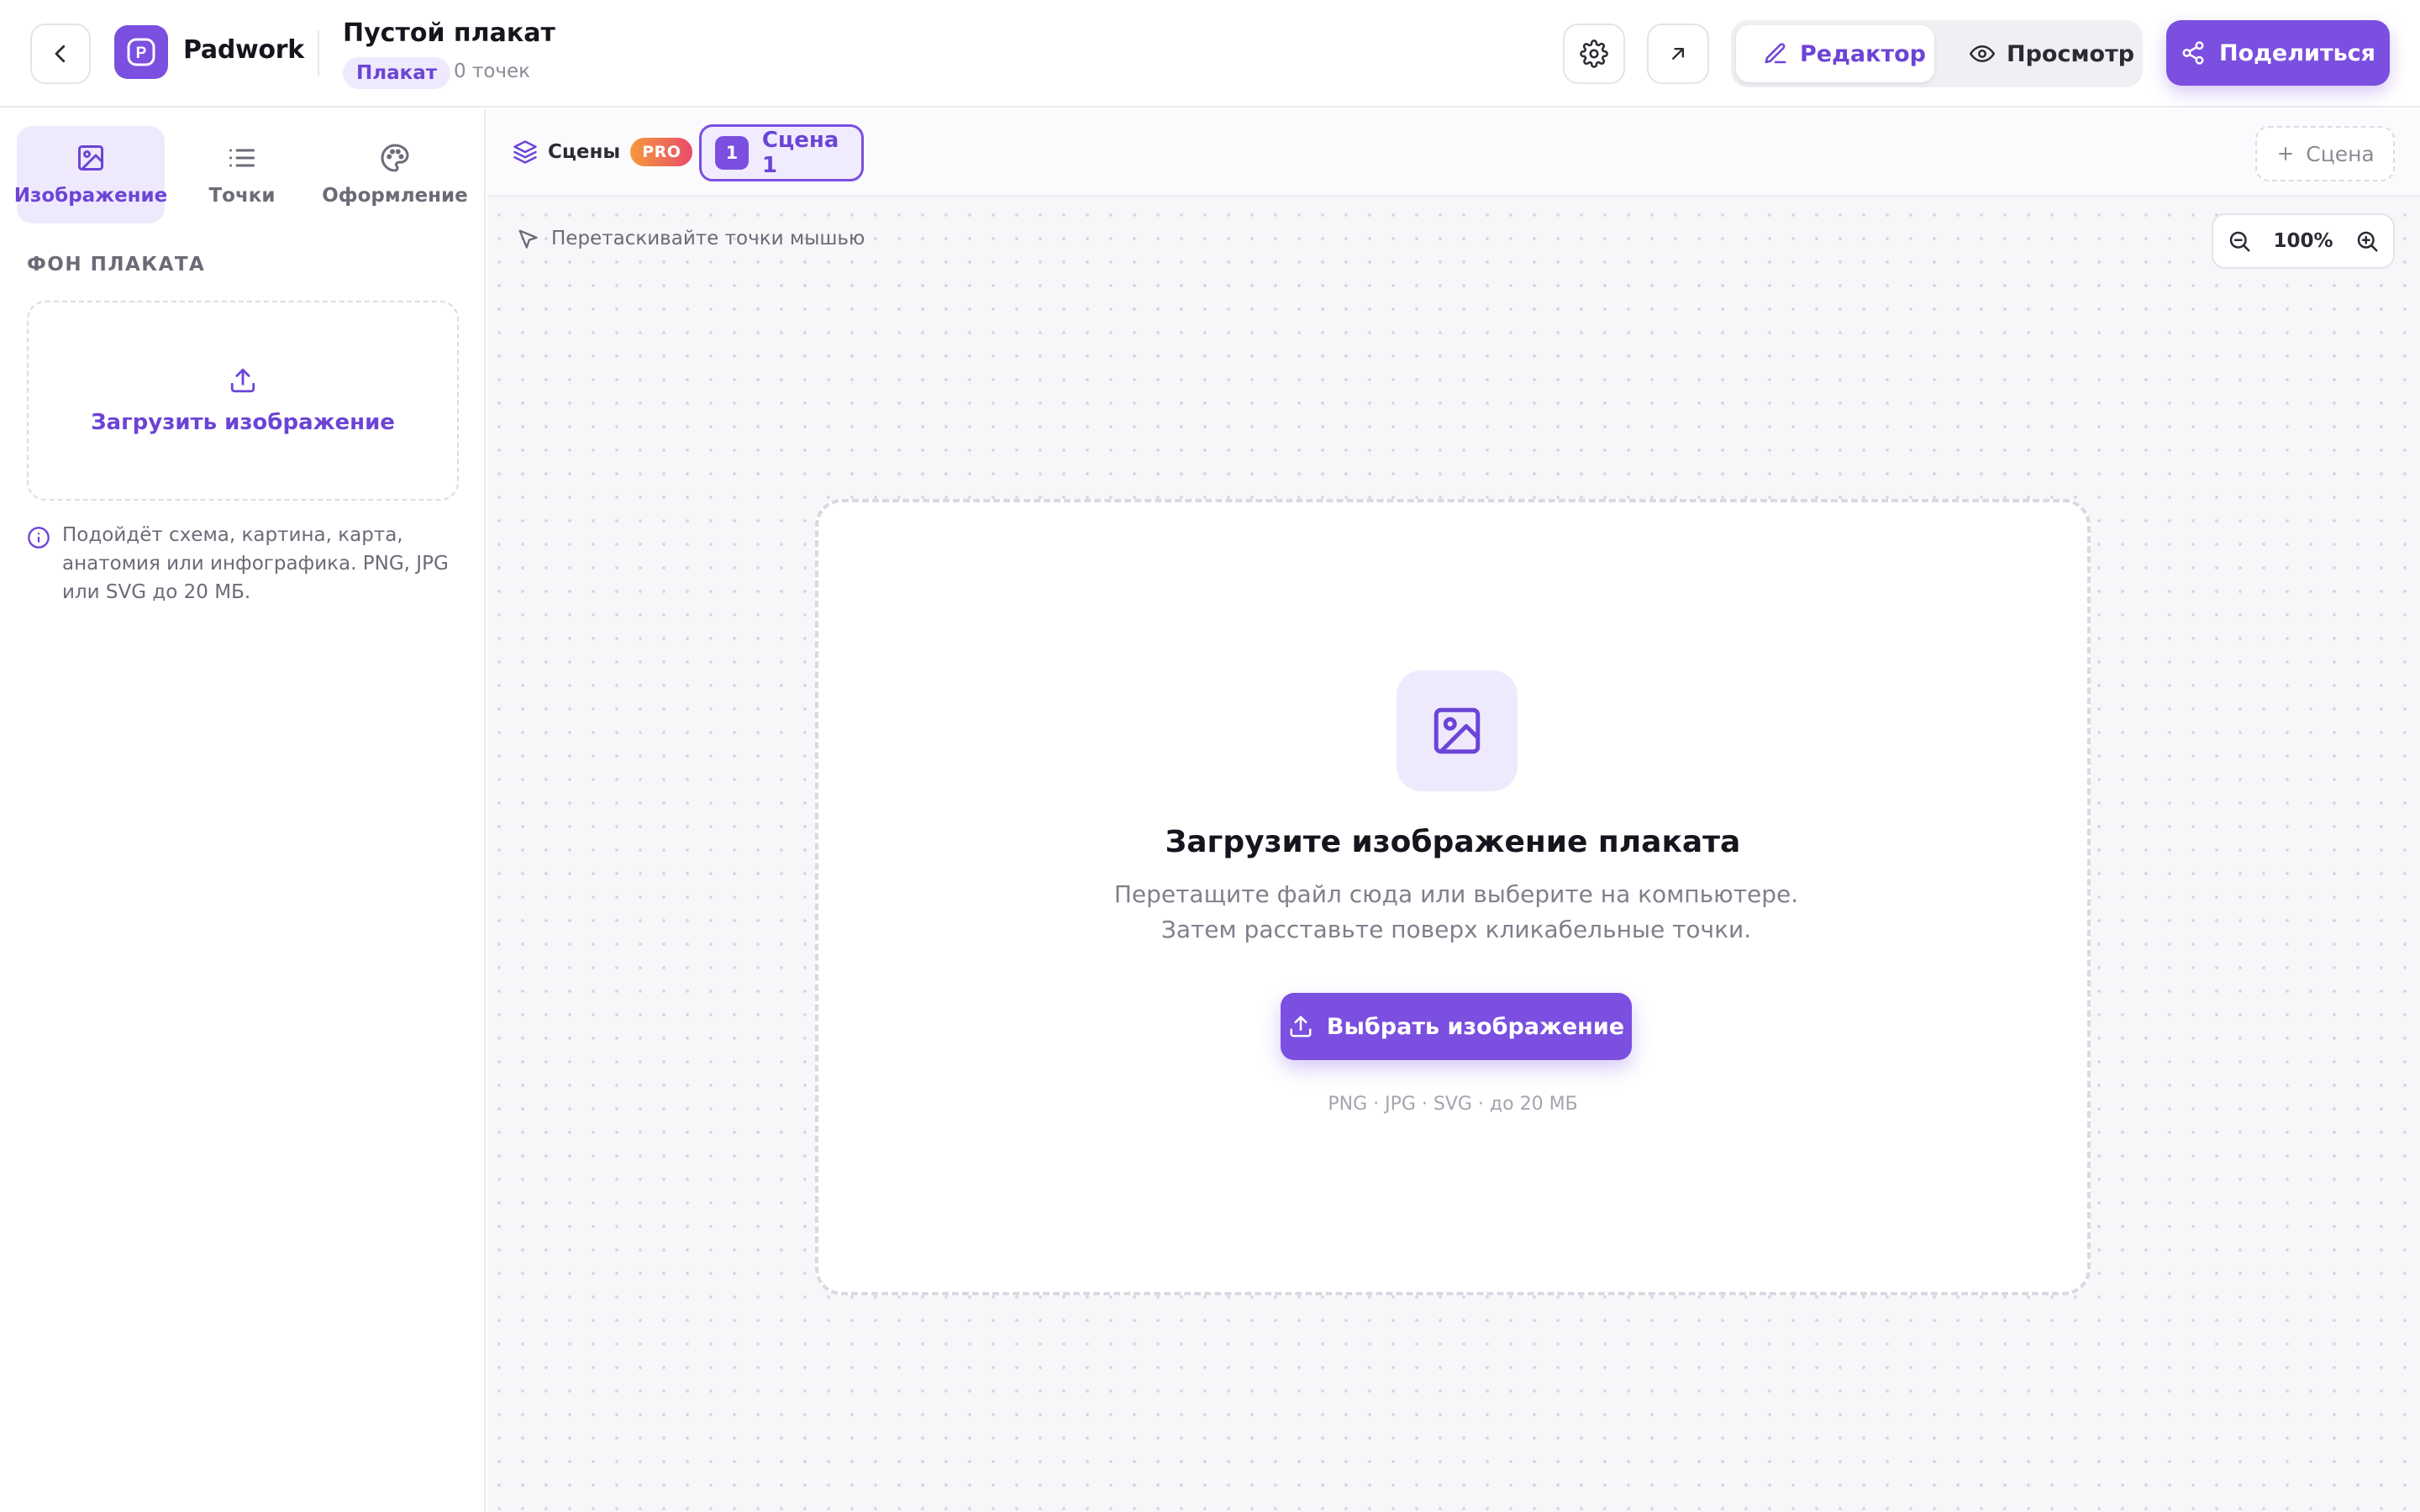  What do you see at coordinates (527, 238) in the screenshot?
I see `cursor-pointer-icon` at bounding box center [527, 238].